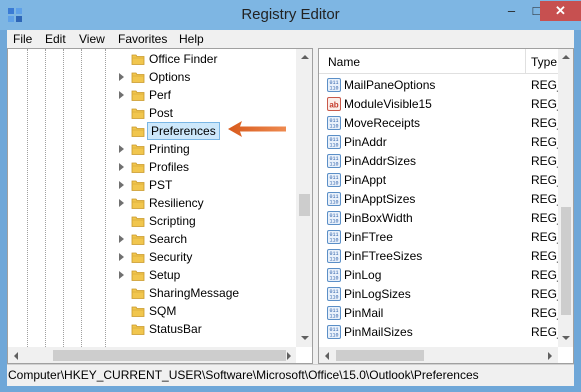 Image resolution: width=581 pixels, height=392 pixels. I want to click on value-row: 011 110 PinAppt REG_, so click(441, 180).